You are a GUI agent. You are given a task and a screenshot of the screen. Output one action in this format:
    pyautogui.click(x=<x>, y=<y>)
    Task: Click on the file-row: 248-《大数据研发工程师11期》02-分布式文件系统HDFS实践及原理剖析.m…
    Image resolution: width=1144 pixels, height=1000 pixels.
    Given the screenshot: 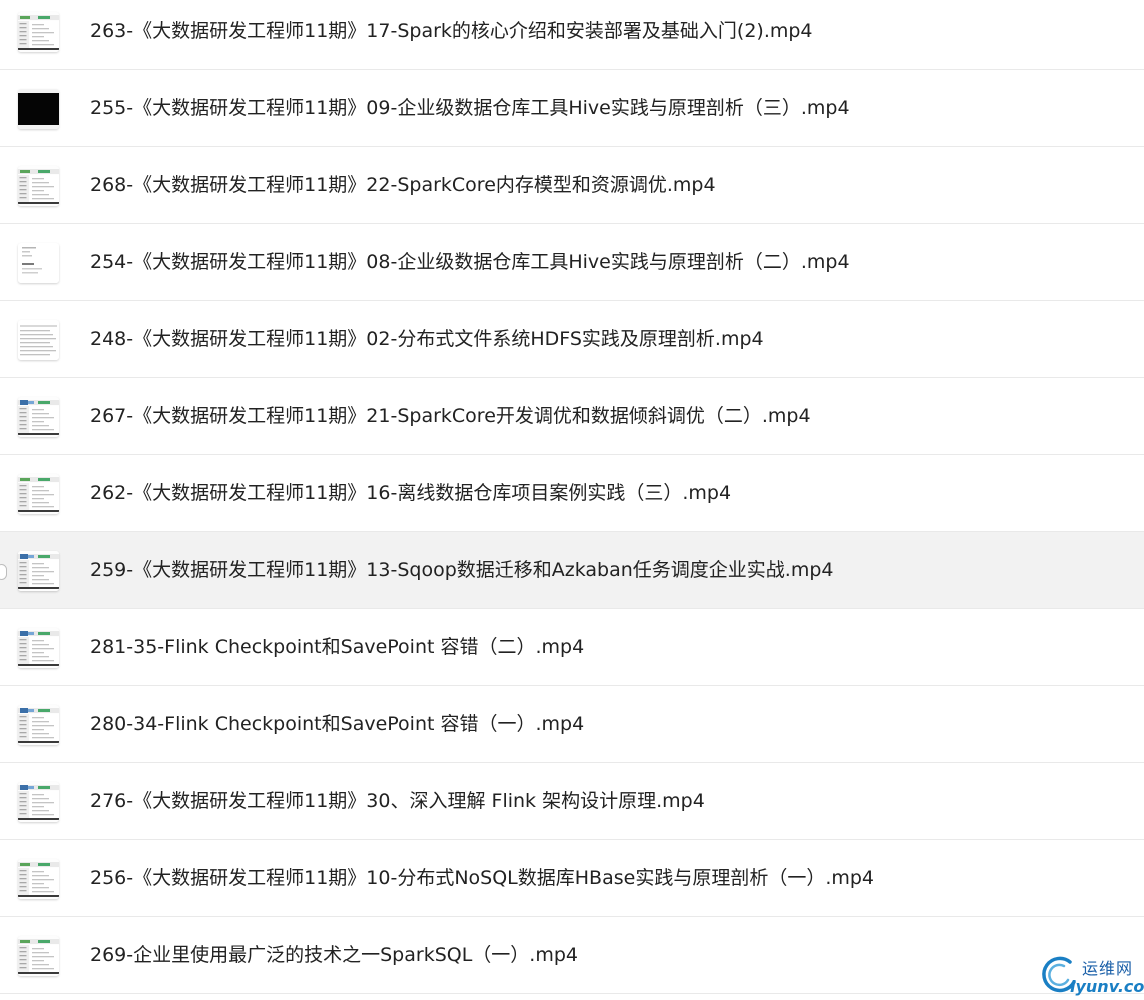 What is the action you would take?
    pyautogui.click(x=572, y=339)
    